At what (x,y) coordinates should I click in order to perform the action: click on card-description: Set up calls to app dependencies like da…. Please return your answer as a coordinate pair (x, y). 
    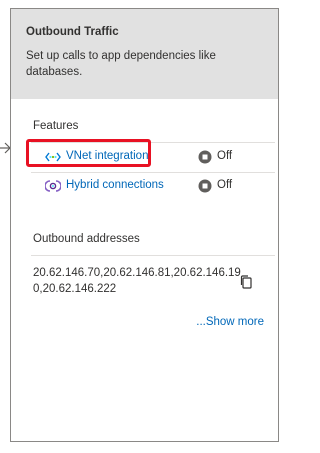
    Looking at the image, I should click on (121, 64).